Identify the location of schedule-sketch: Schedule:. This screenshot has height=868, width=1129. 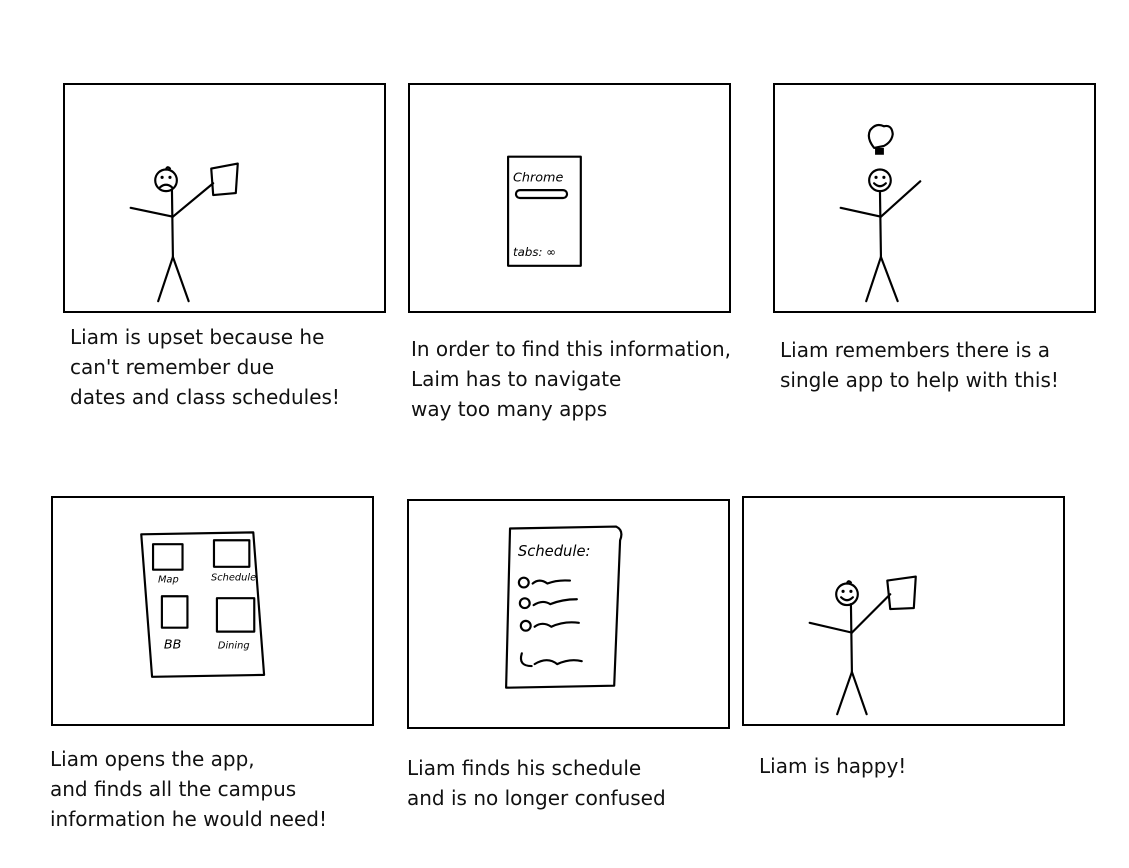
(564, 607).